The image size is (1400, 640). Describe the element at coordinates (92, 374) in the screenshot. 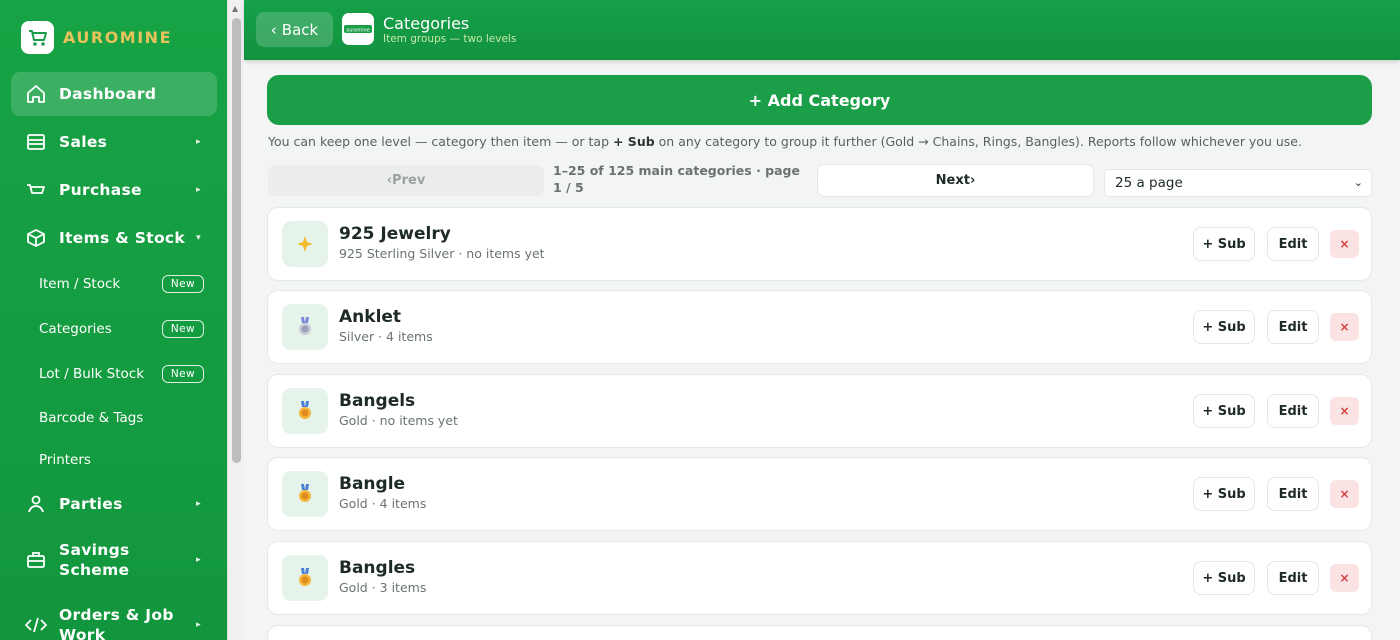

I see `sidebar-subitem-label: Lot / Bulk Stock` at that location.